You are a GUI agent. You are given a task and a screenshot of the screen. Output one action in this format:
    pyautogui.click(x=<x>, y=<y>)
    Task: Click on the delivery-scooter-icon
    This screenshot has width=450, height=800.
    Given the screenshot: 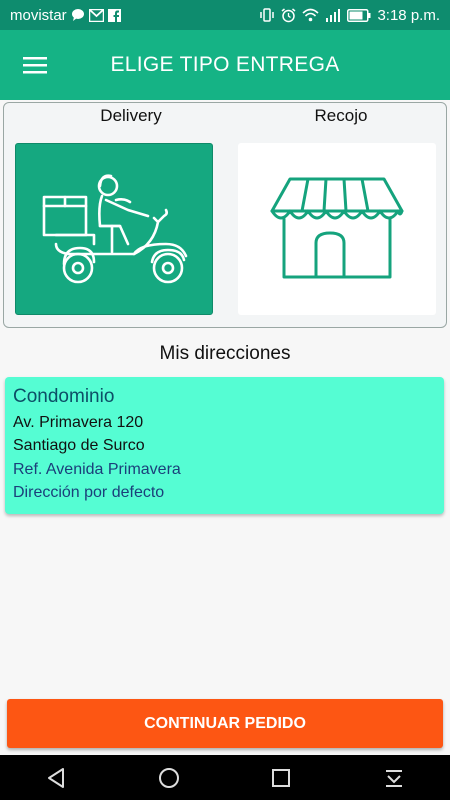 What is the action you would take?
    pyautogui.click(x=115, y=229)
    